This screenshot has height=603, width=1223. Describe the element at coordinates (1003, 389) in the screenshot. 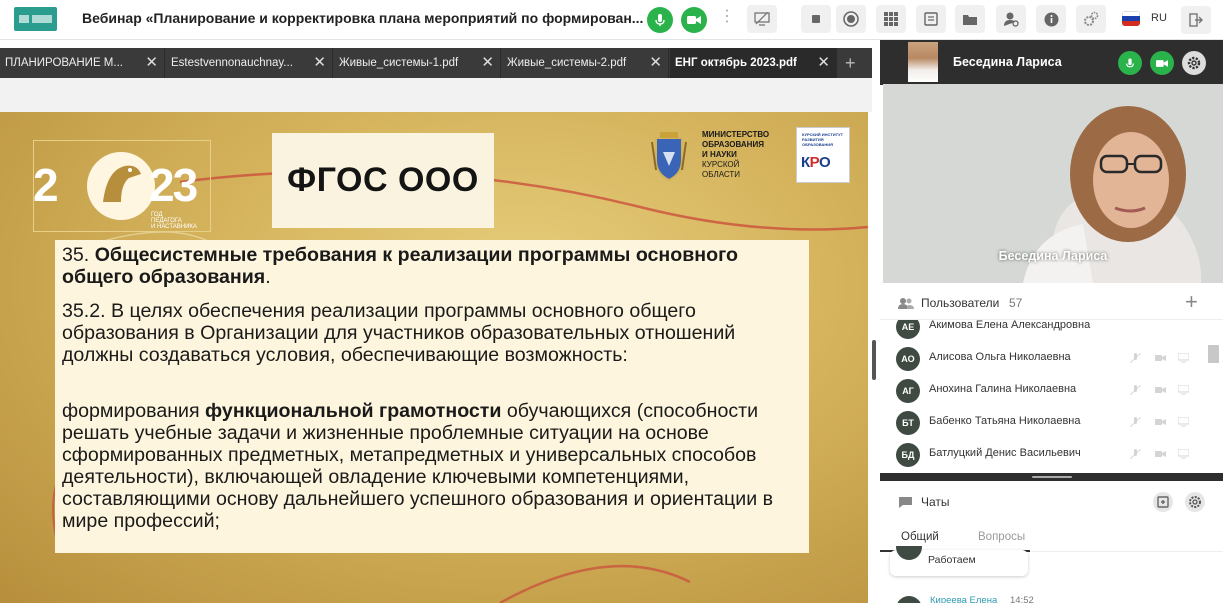

I see `user-name: Анохина Галина Николаевна` at that location.